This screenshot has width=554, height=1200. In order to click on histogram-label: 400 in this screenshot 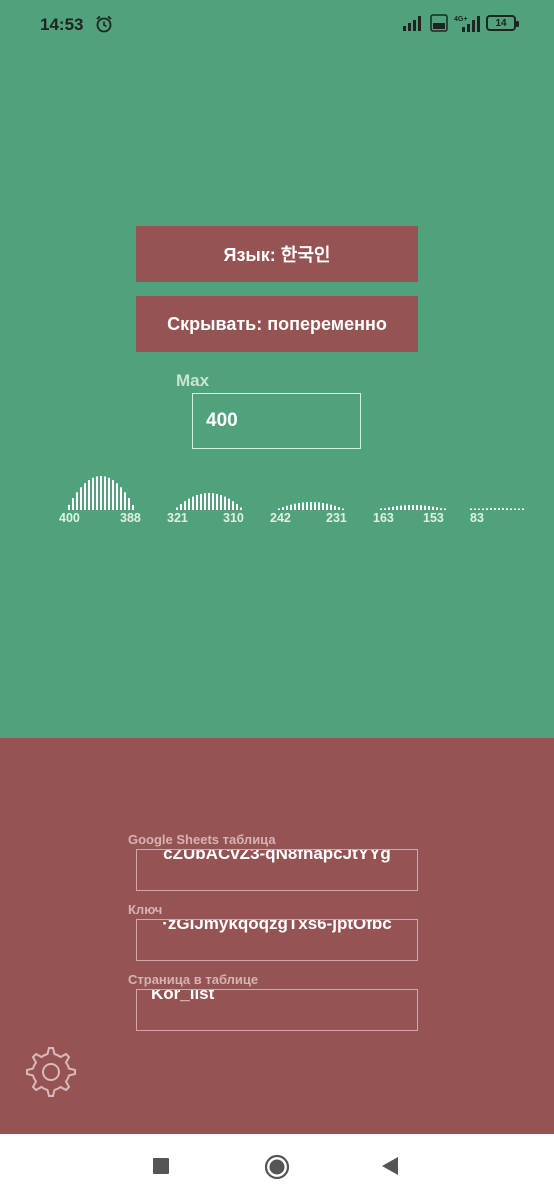, I will do `click(69, 518)`.